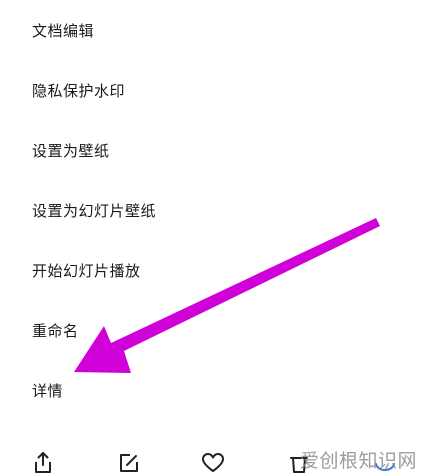 This screenshot has height=476, width=424. What do you see at coordinates (86, 271) in the screenshot?
I see `menu-item-start-slideshow: 开始幻灯片播放` at bounding box center [86, 271].